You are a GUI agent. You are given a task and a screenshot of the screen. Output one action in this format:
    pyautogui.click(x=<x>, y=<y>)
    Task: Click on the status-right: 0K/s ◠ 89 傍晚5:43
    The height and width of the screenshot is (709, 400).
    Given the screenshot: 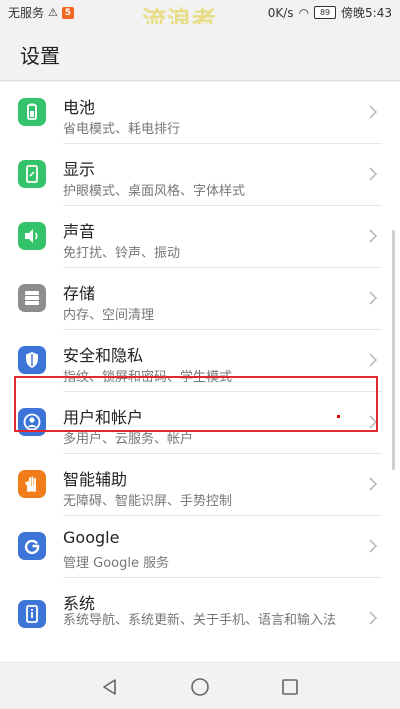 What is the action you would take?
    pyautogui.click(x=330, y=12)
    